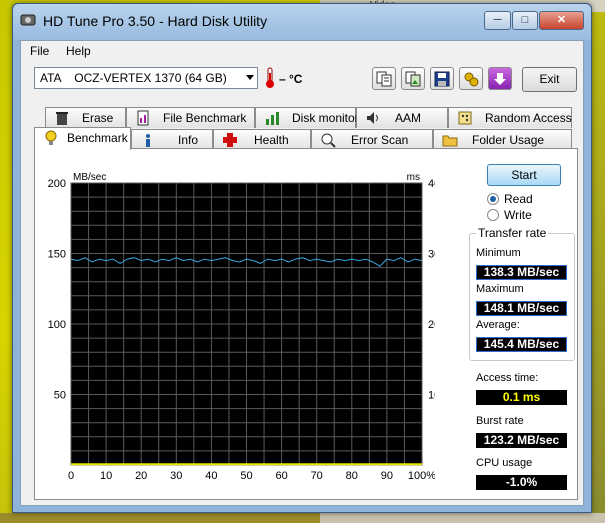  I want to click on drive-select-value: ATA OCZ-VERTEX 1370 (64 GB), so click(133, 78).